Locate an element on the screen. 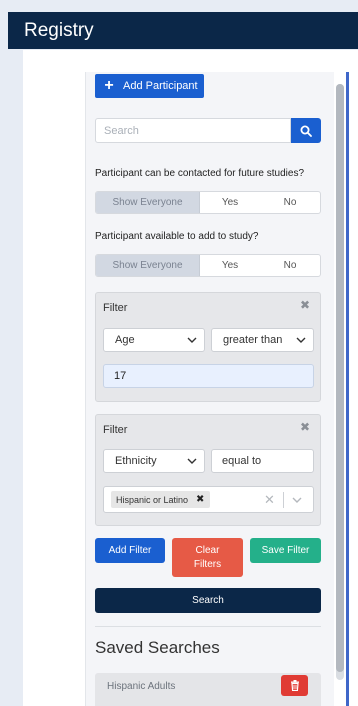 The width and height of the screenshot is (358, 706). filter-field-select: Ethnicity is located at coordinates (154, 461).